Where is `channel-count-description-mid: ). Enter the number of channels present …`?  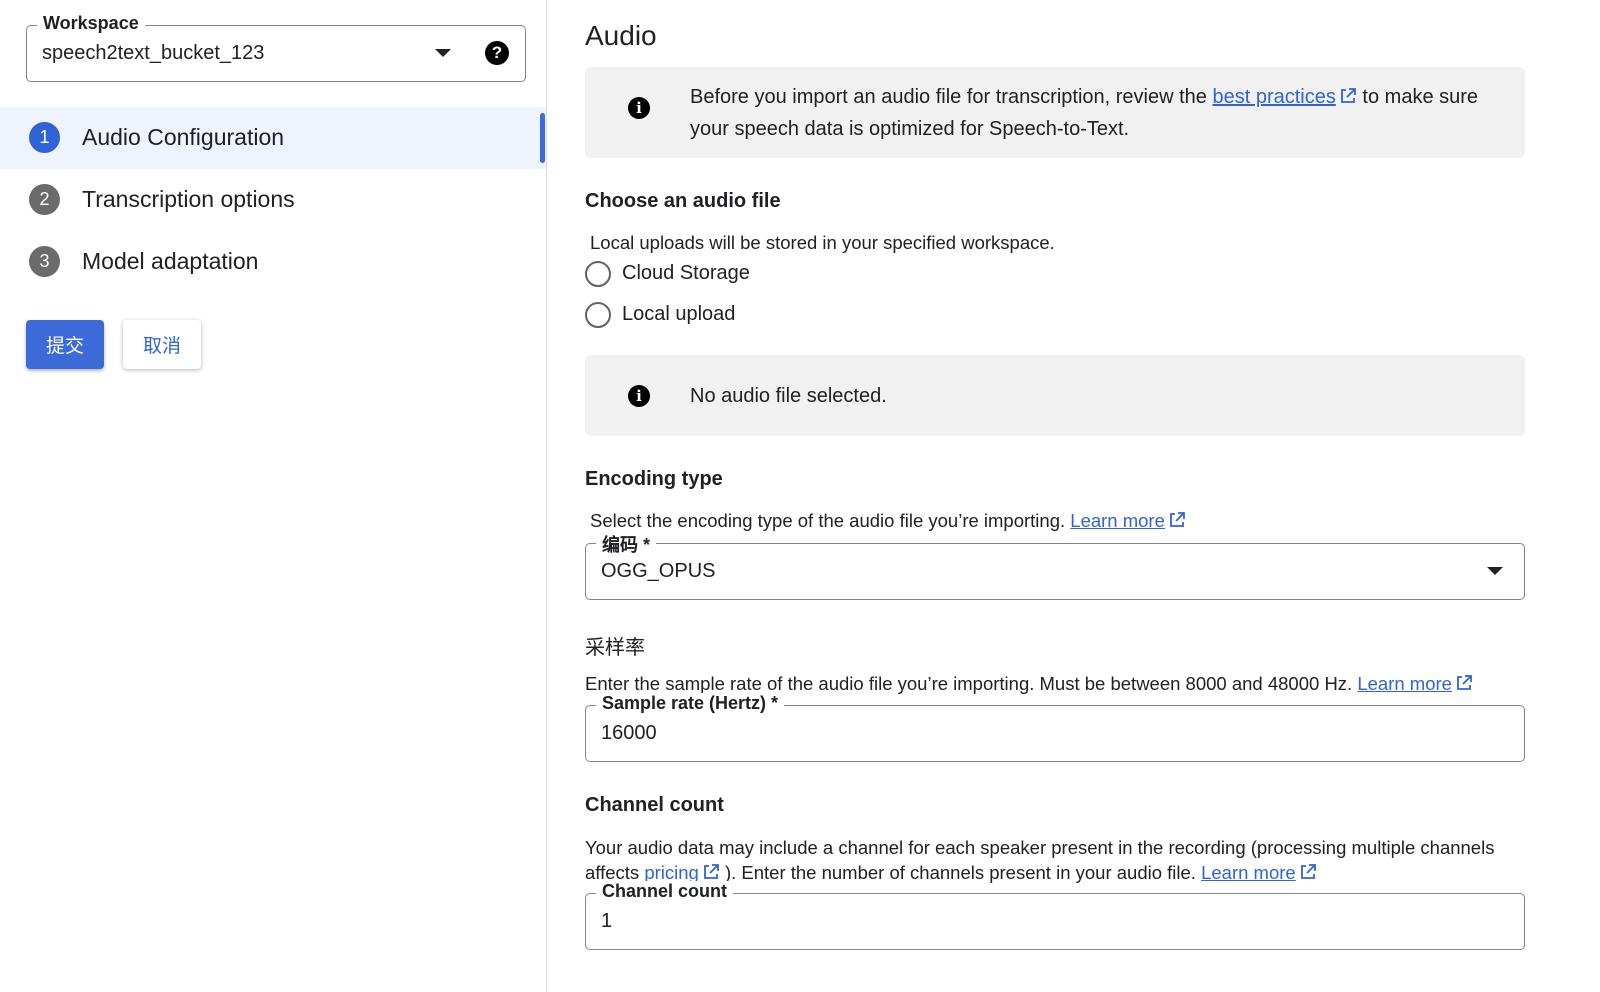
channel-count-description-mid: ). Enter the number of channels present … is located at coordinates (960, 872).